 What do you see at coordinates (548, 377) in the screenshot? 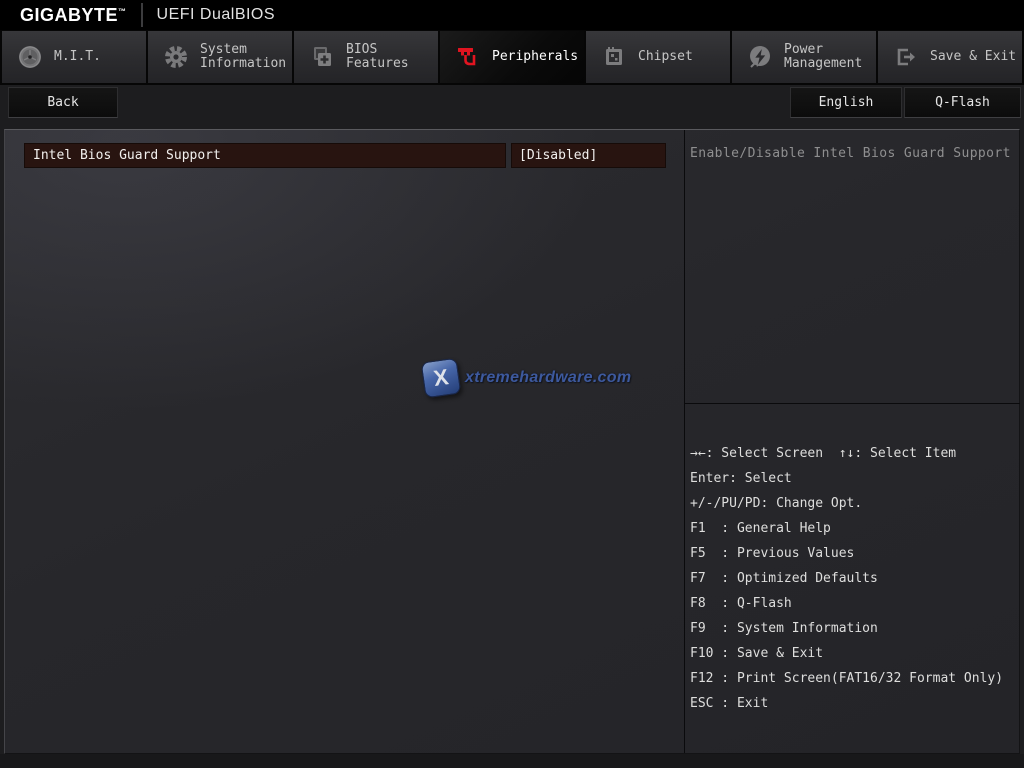
I see `watermark-text: xtremehardware.com` at bounding box center [548, 377].